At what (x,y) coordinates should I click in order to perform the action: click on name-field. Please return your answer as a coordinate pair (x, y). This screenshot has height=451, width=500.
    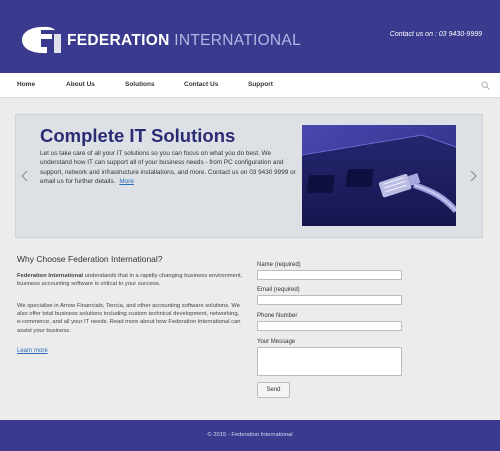
    Looking at the image, I should click on (329, 275).